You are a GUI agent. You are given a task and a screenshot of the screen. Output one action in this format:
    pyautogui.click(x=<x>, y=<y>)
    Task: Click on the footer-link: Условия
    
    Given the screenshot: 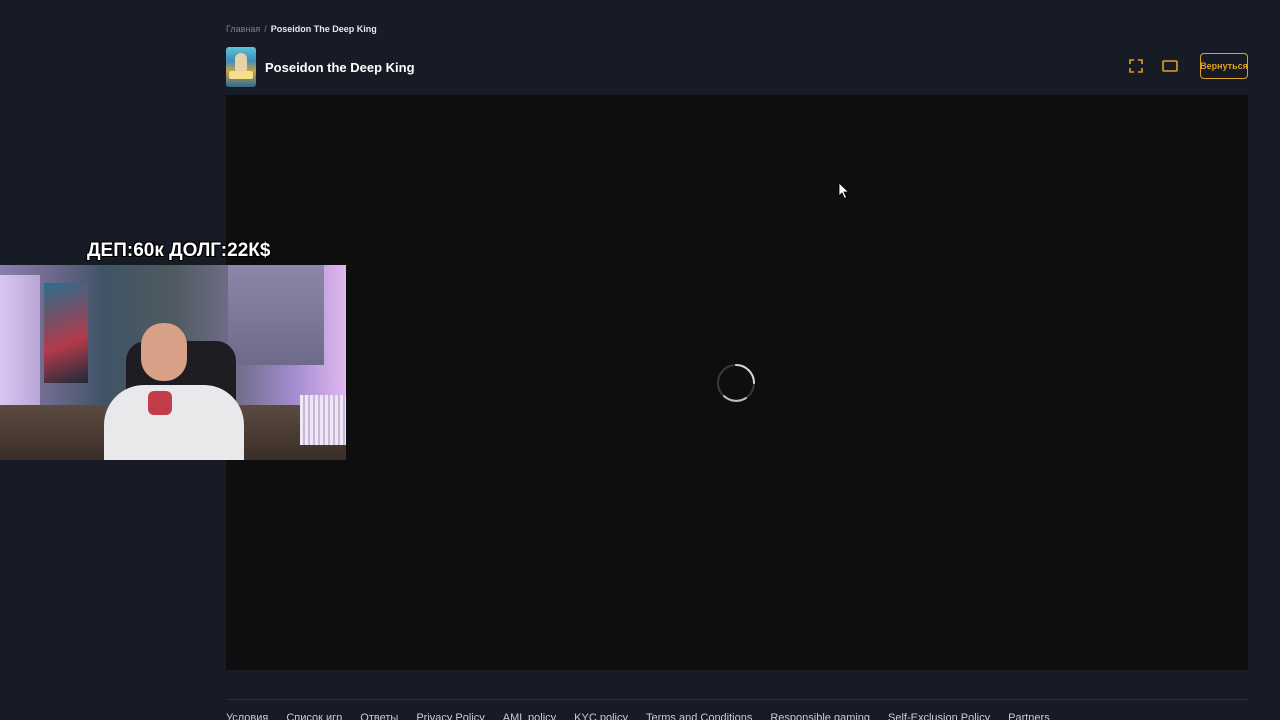 What is the action you would take?
    pyautogui.click(x=247, y=716)
    